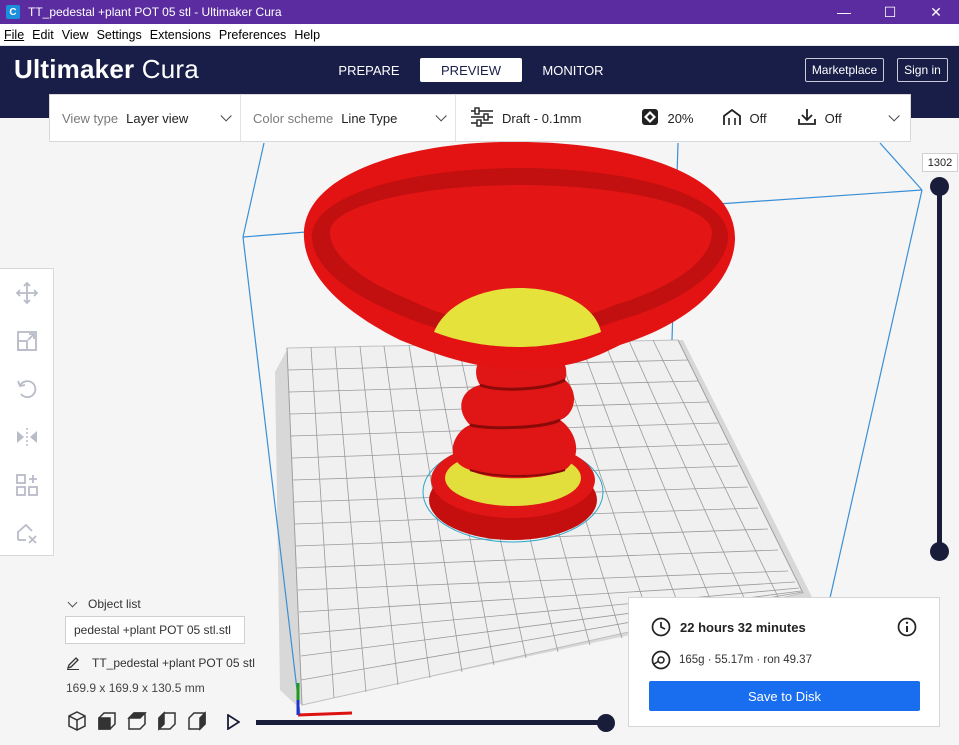  I want to click on move-icon, so click(27, 293).